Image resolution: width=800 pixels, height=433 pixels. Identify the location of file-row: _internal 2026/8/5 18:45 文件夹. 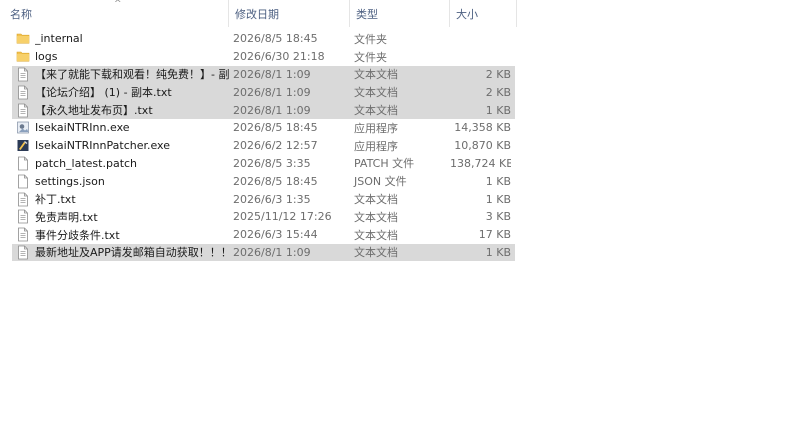
(263, 39).